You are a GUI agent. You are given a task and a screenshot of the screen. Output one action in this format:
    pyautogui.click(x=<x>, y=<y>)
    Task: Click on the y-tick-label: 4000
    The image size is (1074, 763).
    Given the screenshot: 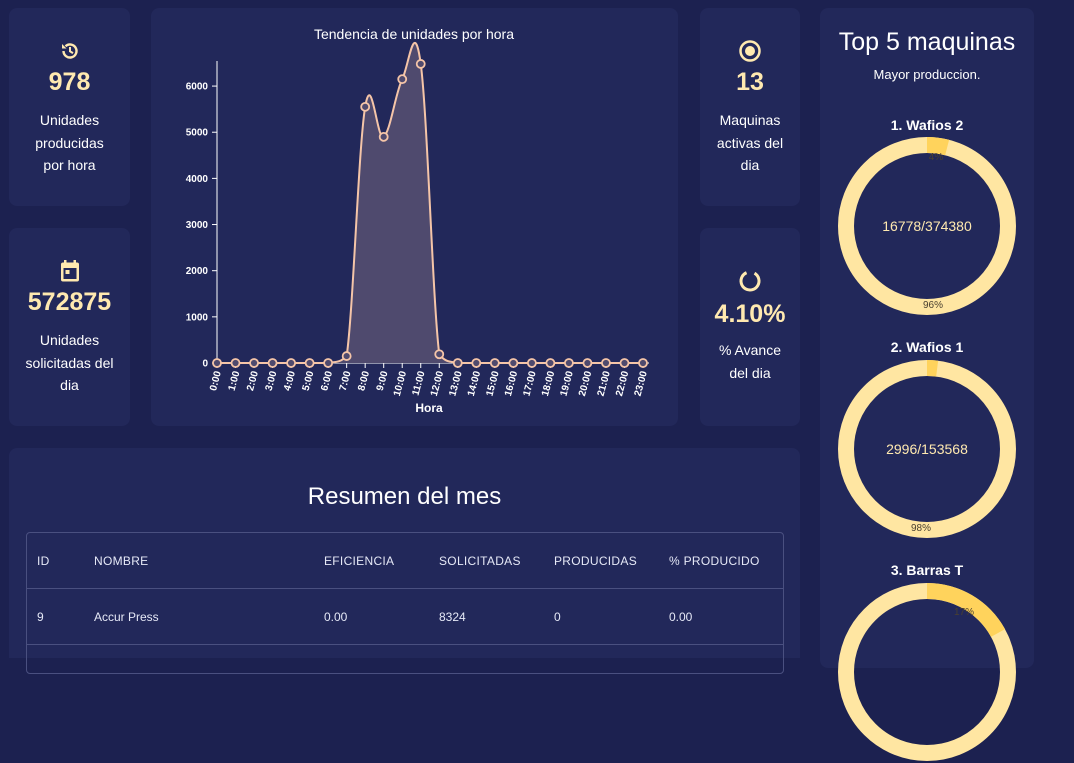 What is the action you would take?
    pyautogui.click(x=197, y=179)
    